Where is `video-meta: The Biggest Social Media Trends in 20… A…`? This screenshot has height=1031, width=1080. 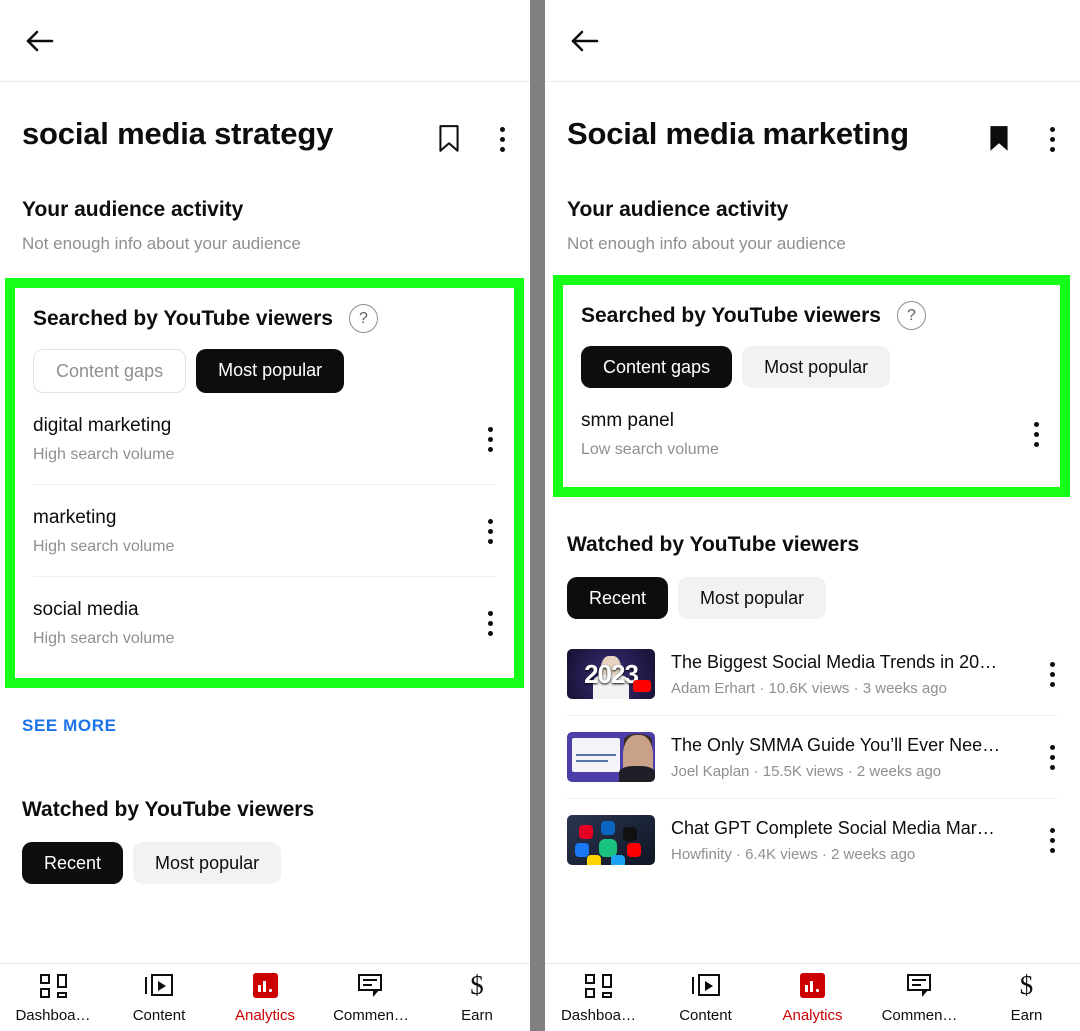 video-meta: The Biggest Social Media Trends in 20… A… is located at coordinates (848, 674).